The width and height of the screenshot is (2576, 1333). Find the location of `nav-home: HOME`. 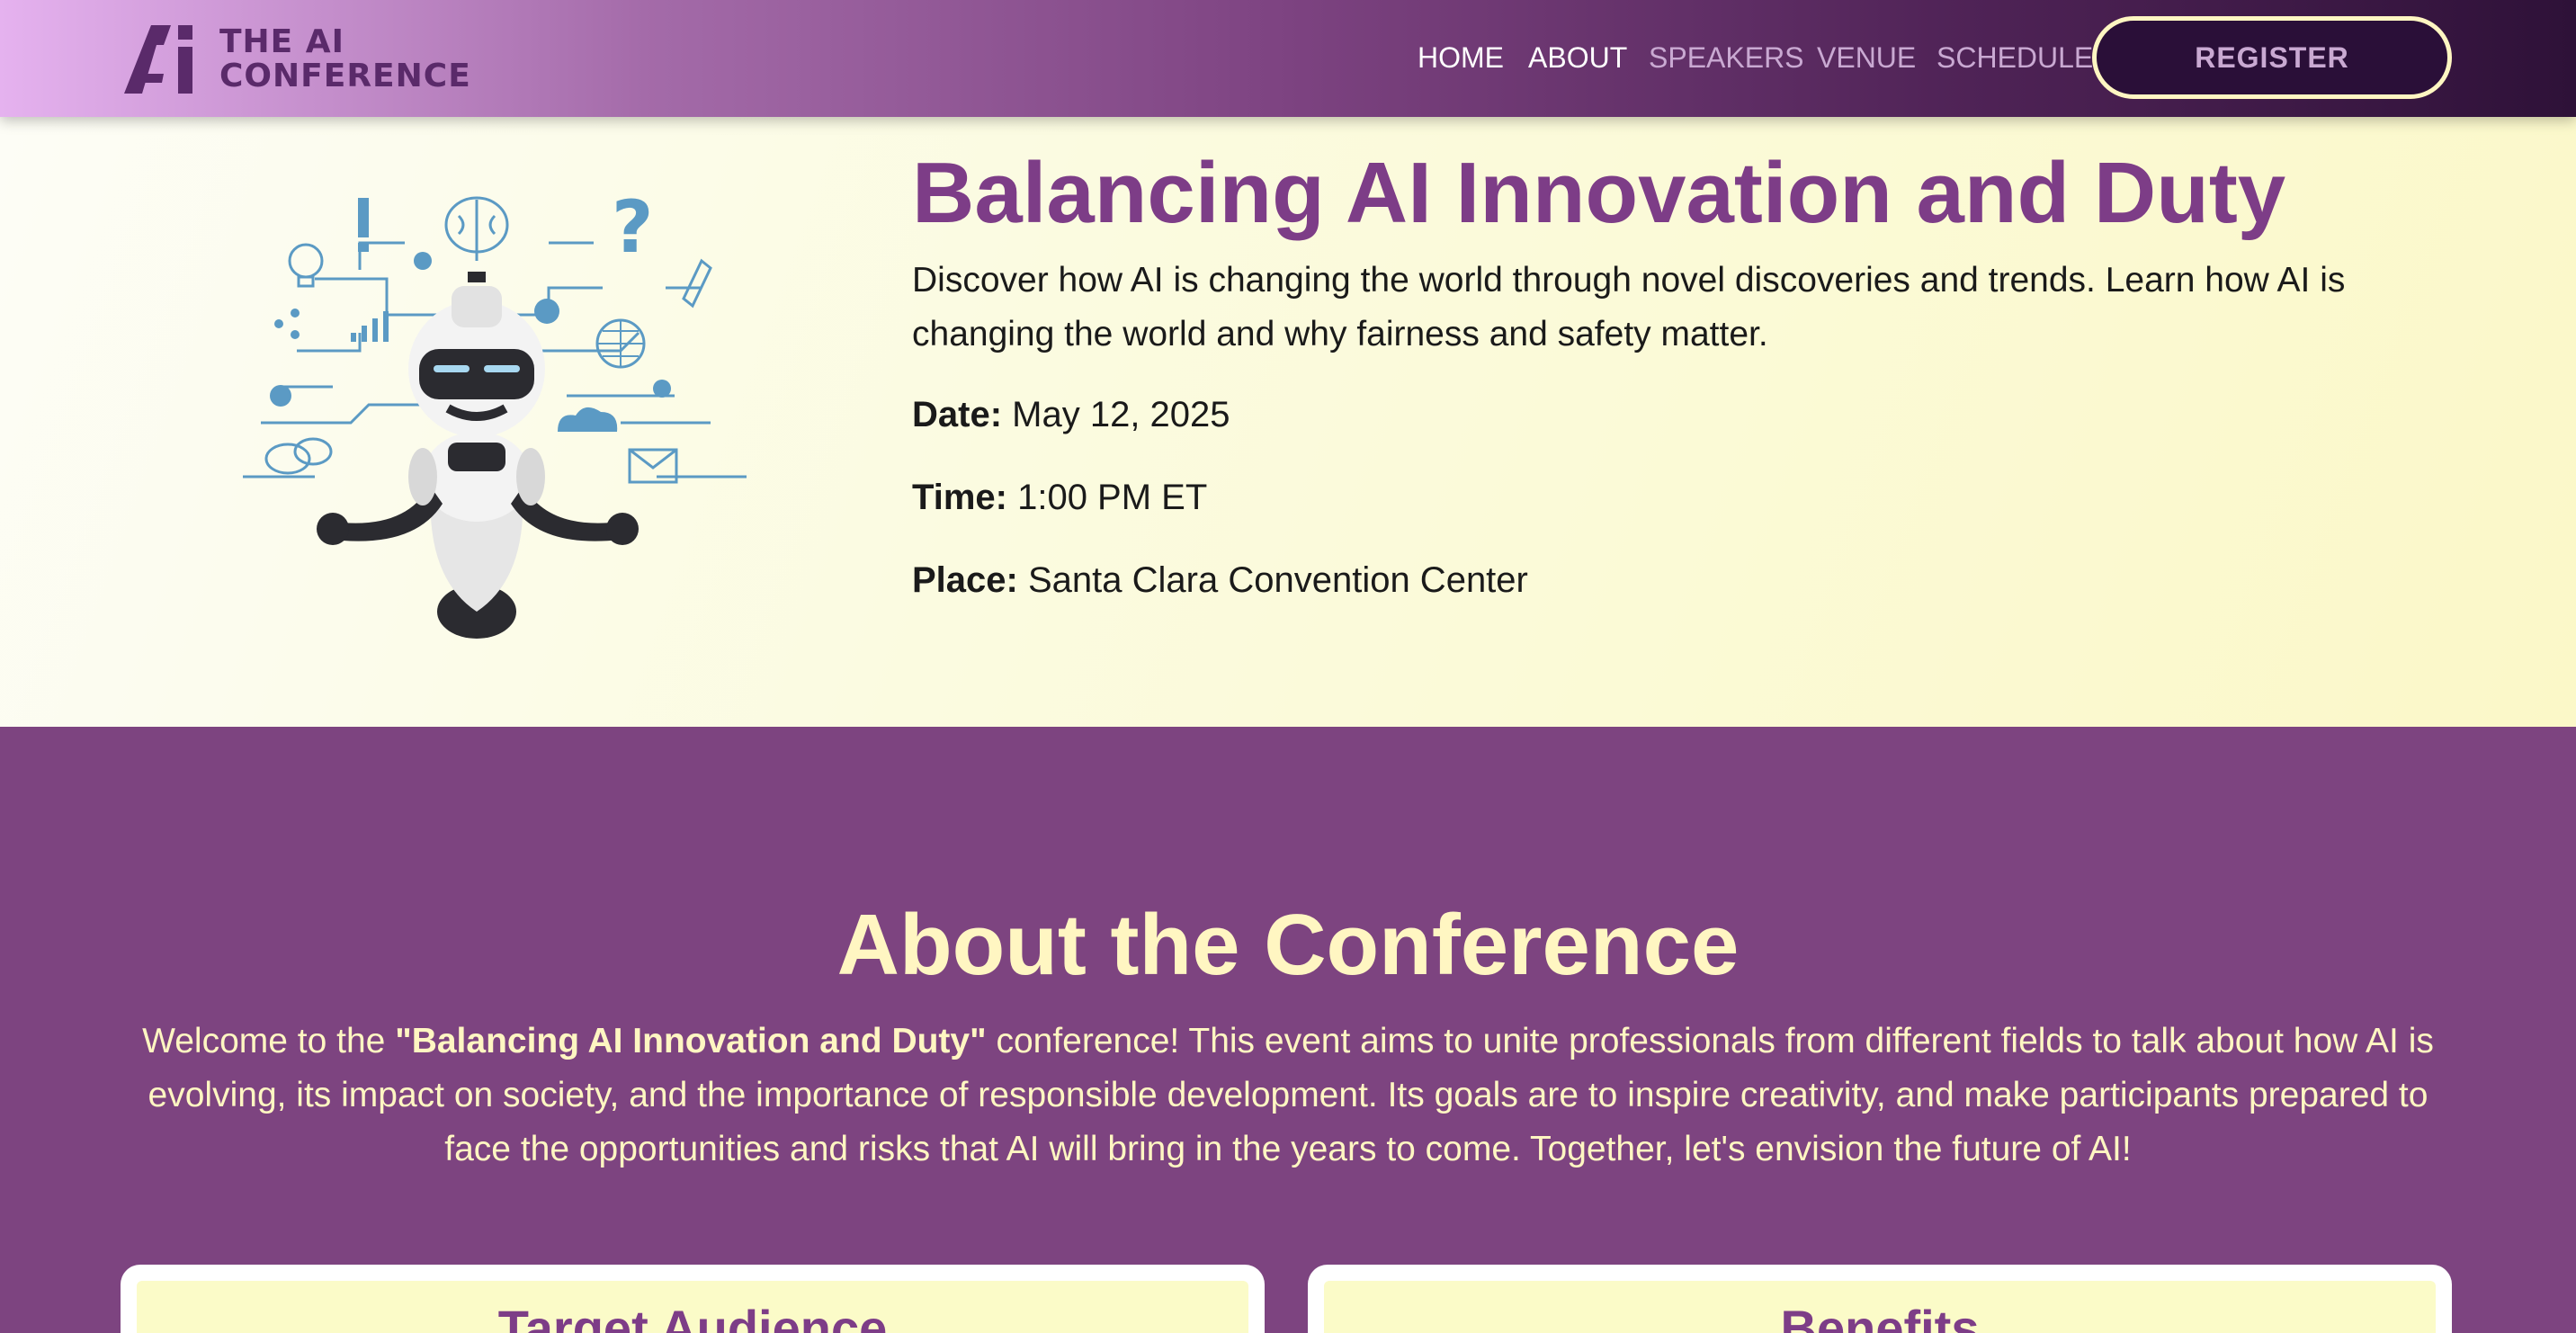

nav-home: HOME is located at coordinates (1461, 58).